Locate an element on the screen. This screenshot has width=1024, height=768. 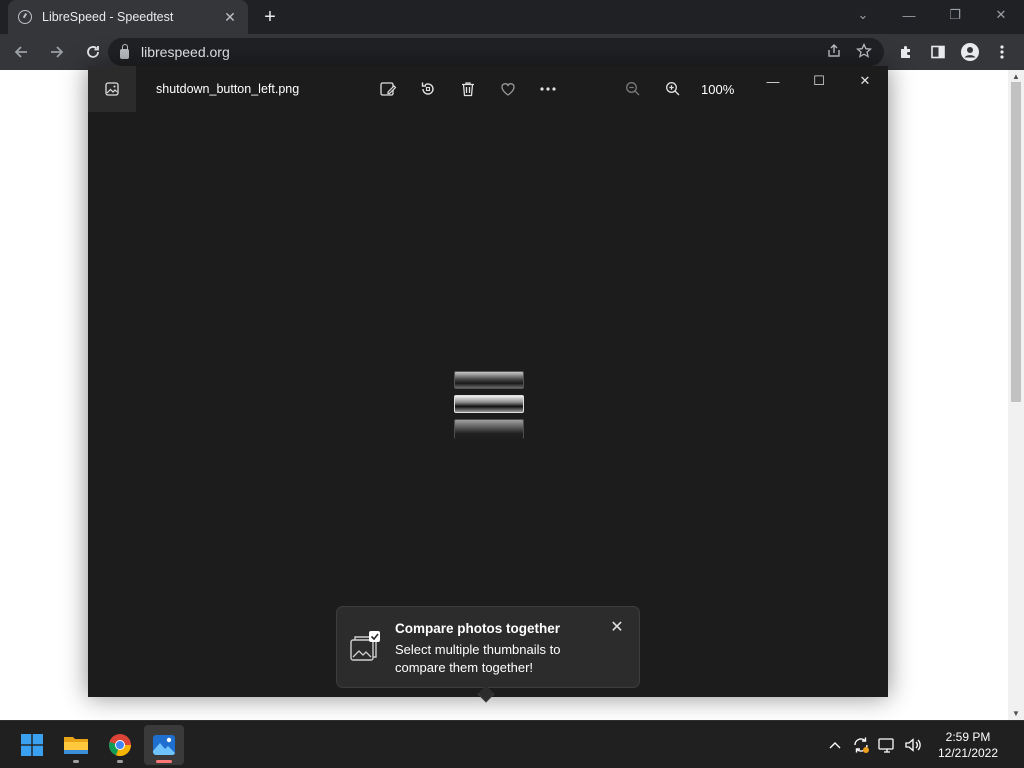
toolbar-right-icons is located at coordinates (954, 52).